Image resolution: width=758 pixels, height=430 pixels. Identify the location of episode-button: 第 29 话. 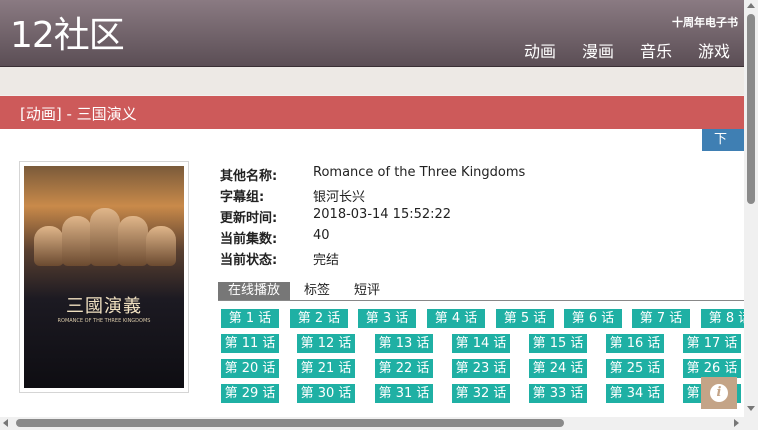
(250, 393).